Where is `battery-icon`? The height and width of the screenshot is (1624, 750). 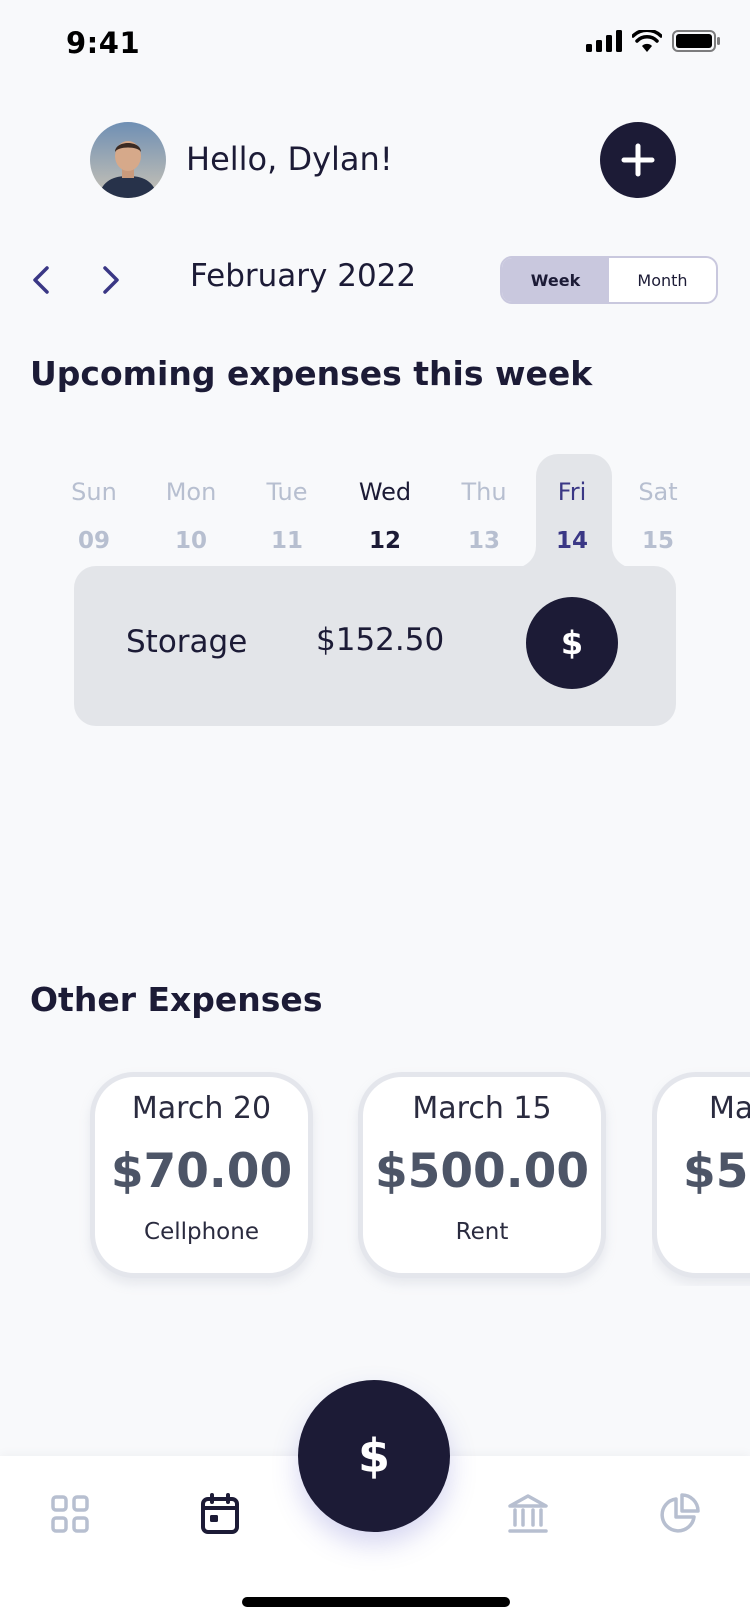 battery-icon is located at coordinates (696, 41).